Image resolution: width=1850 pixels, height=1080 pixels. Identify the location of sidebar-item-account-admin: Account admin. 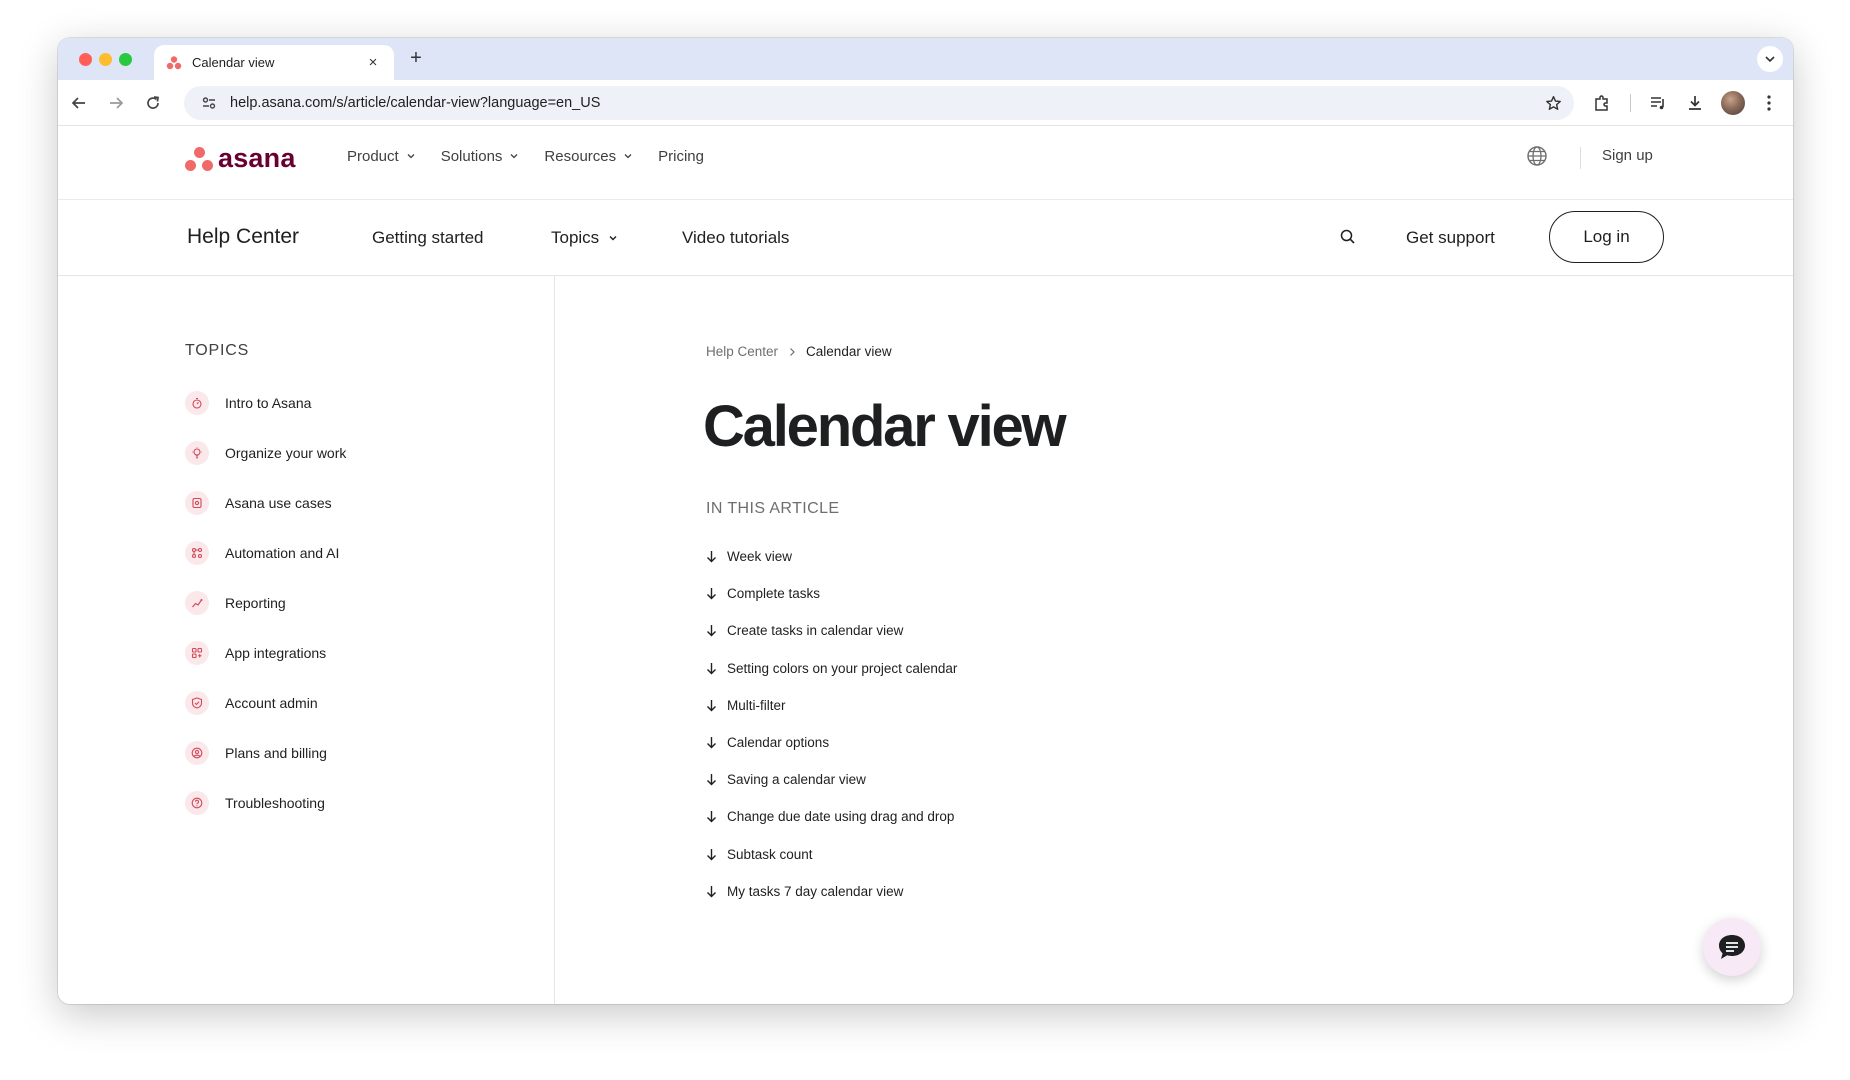
(251, 703).